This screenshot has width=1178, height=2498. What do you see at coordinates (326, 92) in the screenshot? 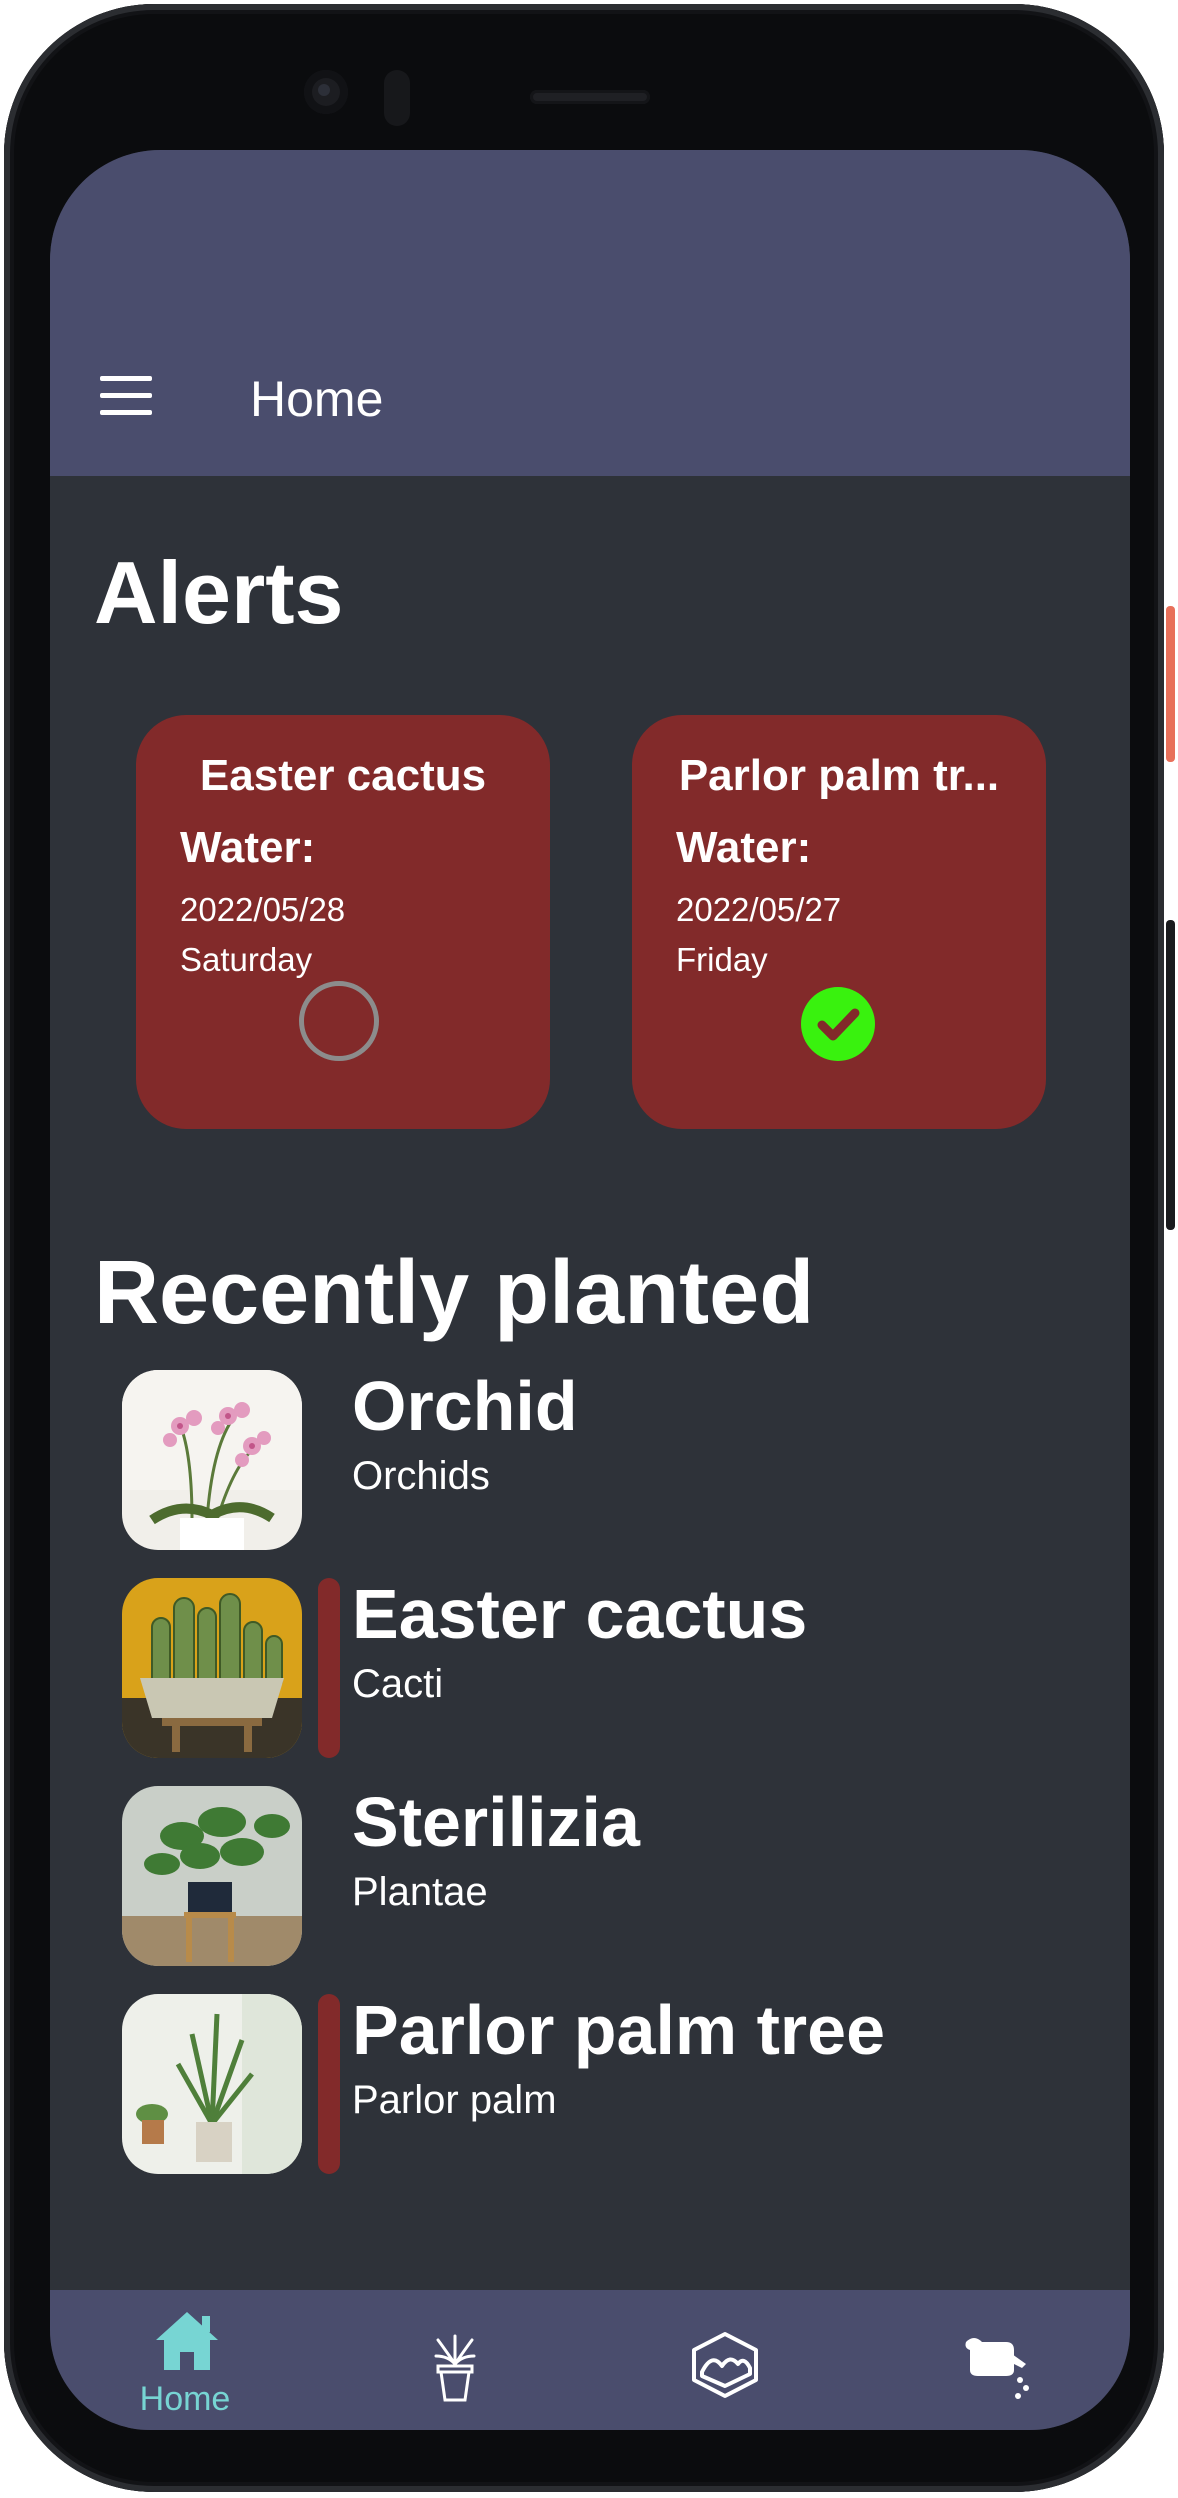
I see `front-camera` at bounding box center [326, 92].